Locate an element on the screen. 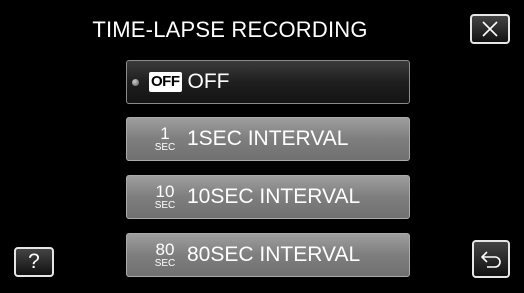 The image size is (524, 293). option-label: 1SEC INTERVAL is located at coordinates (268, 138).